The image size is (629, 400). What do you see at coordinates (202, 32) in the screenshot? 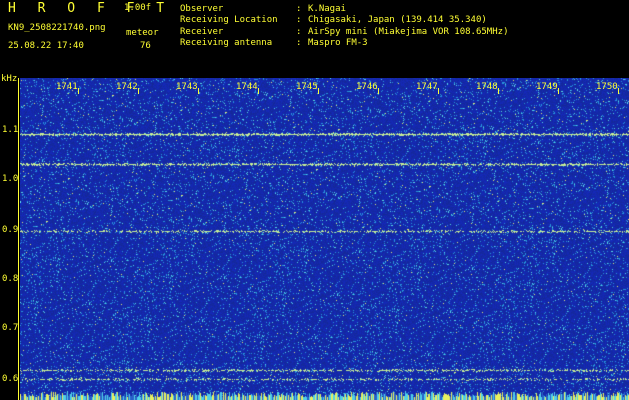
I see `info-label-receiver: Receiver` at bounding box center [202, 32].